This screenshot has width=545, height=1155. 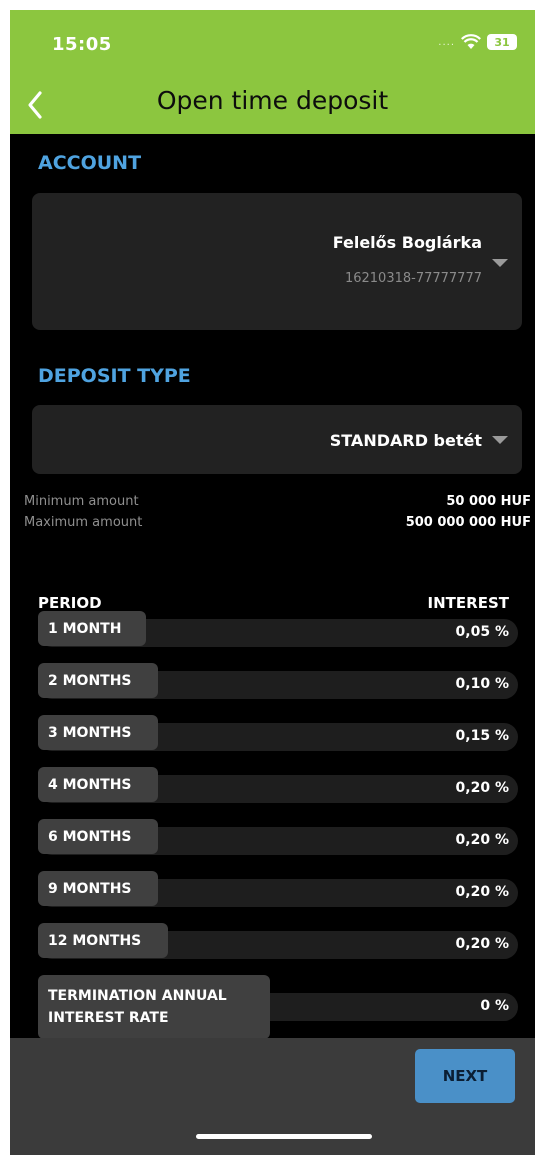 What do you see at coordinates (482, 684) in the screenshot?
I see `interest-rate: 0,10 %` at bounding box center [482, 684].